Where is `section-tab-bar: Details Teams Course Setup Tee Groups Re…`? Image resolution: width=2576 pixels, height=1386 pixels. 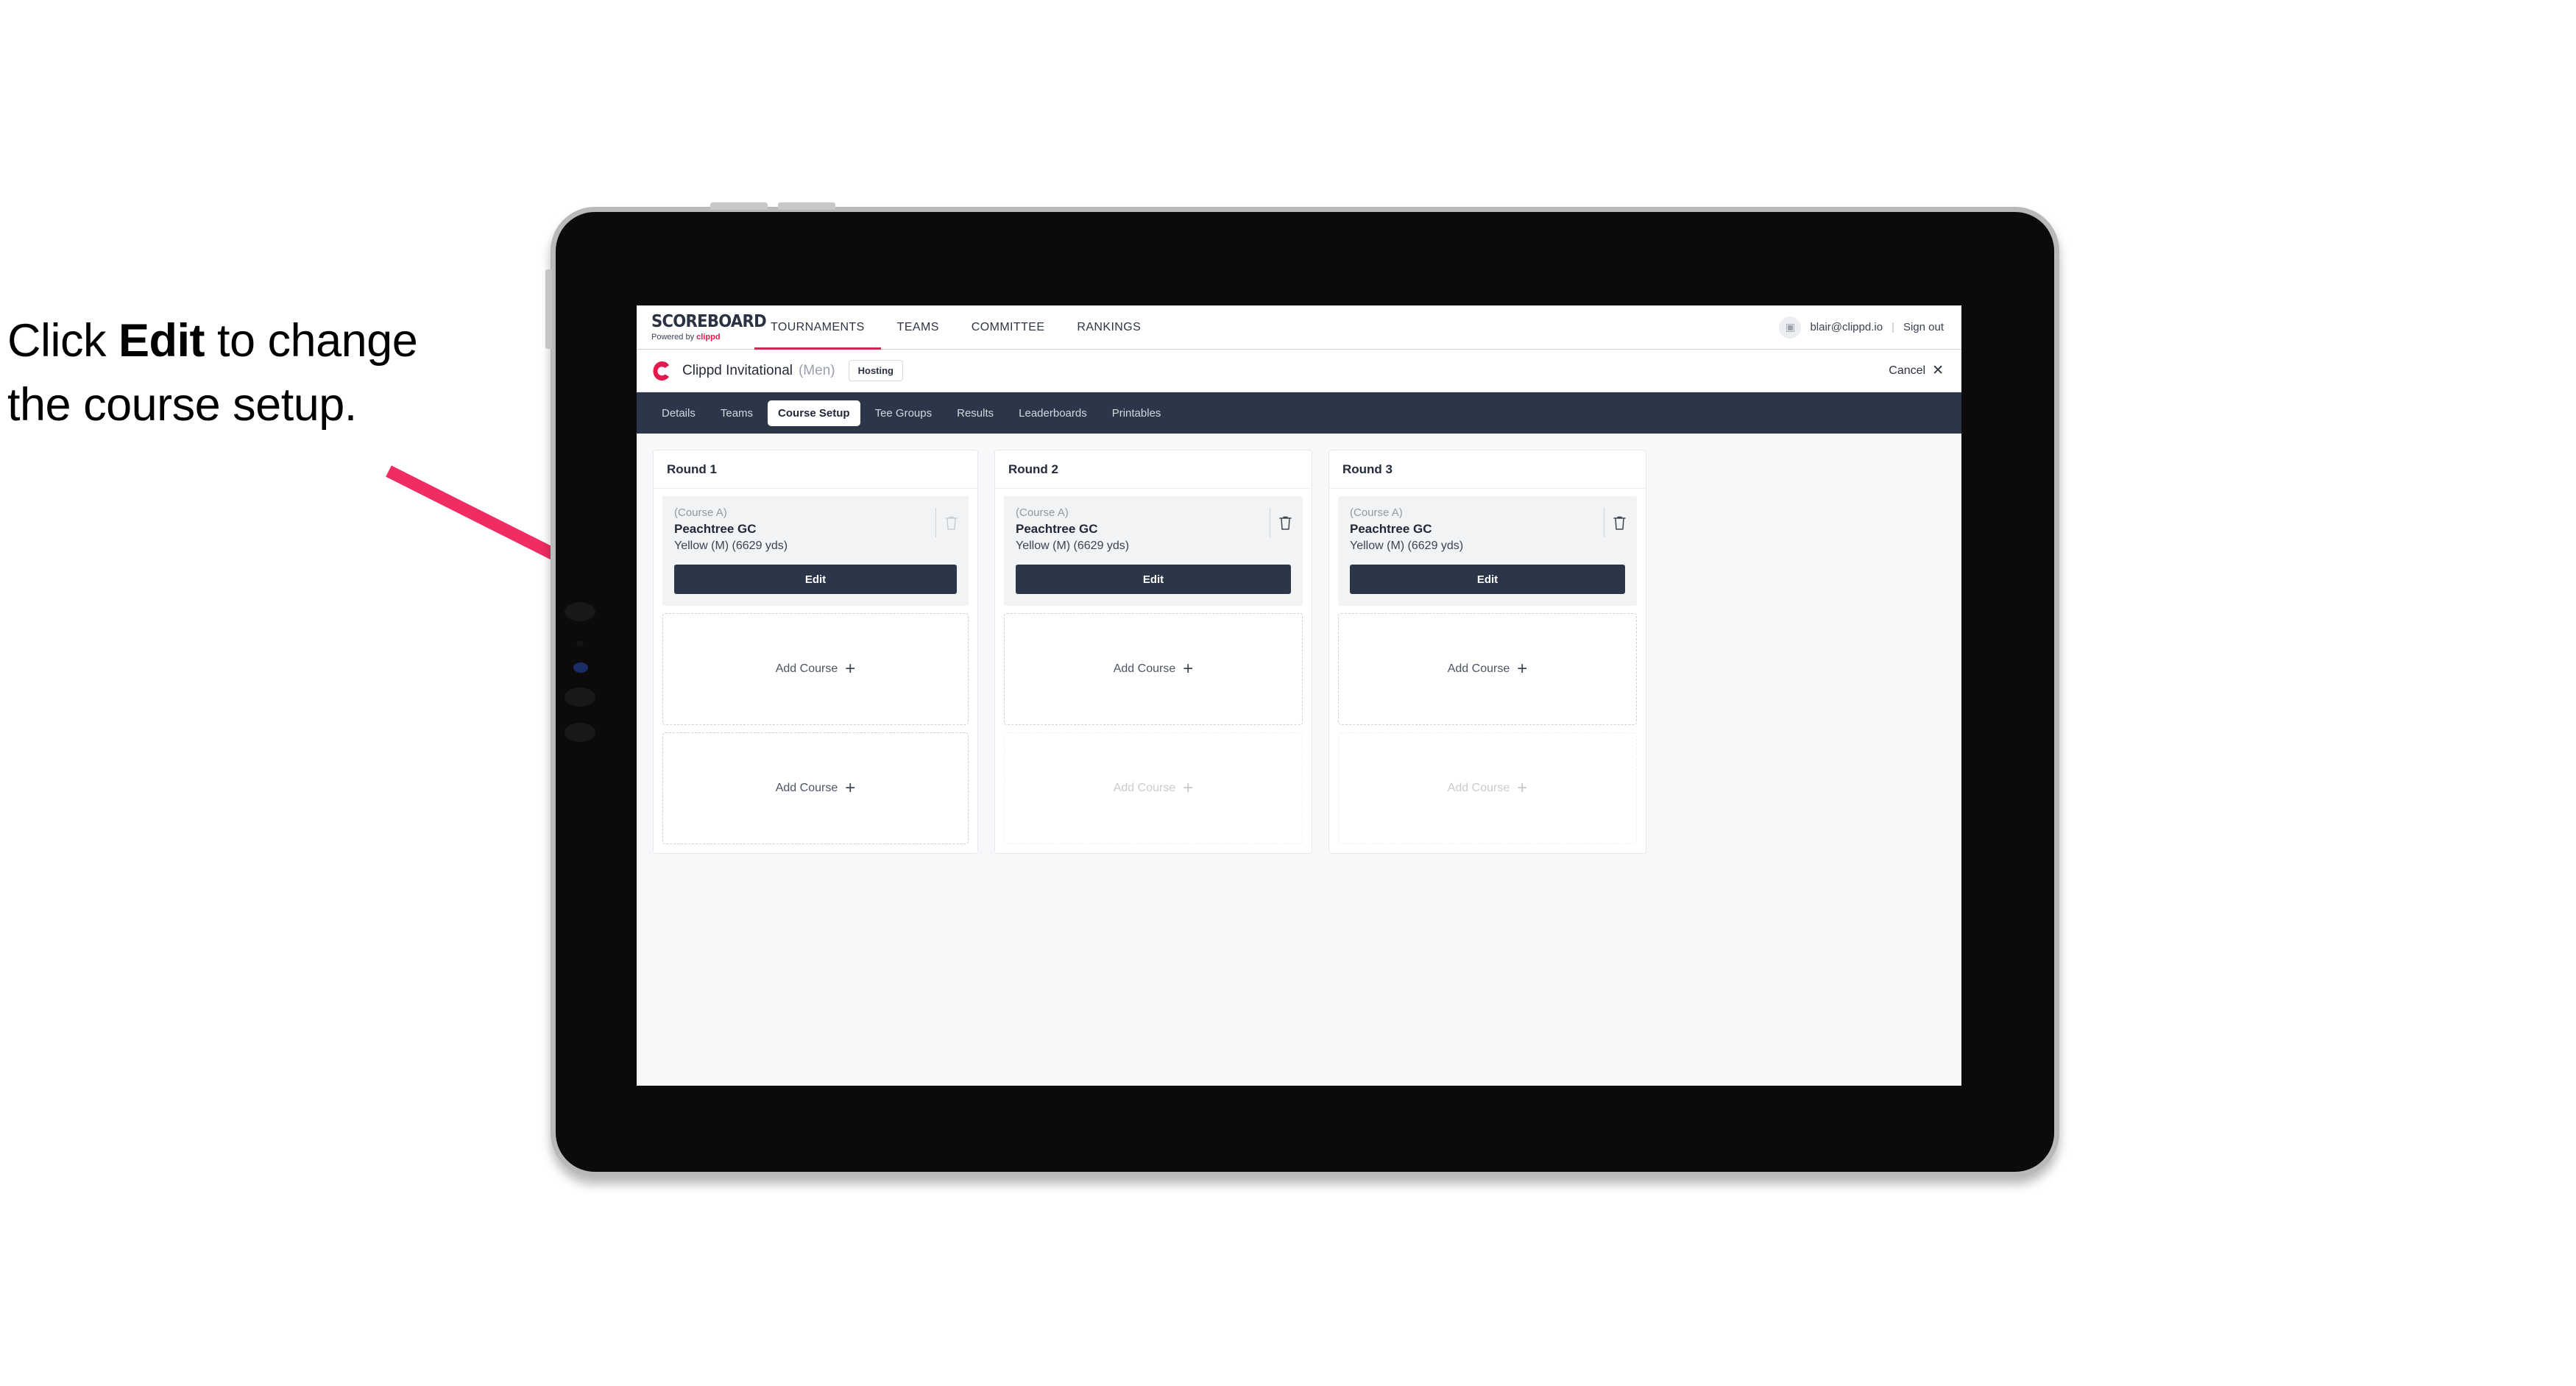
section-tab-bar: Details Teams Course Setup Tee Groups Re… is located at coordinates (1299, 413).